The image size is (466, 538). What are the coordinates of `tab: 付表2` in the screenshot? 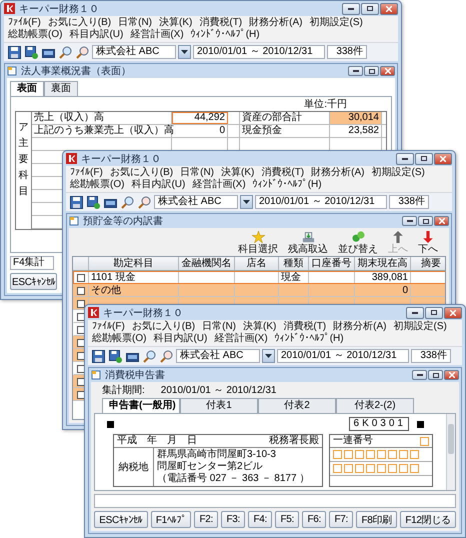 It's located at (297, 406).